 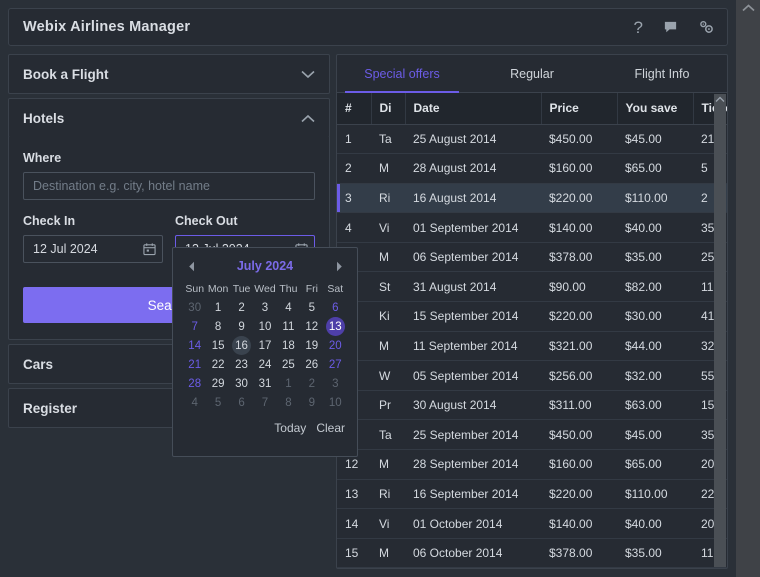 I want to click on accordion-item-hotels: Hotels, so click(x=169, y=118).